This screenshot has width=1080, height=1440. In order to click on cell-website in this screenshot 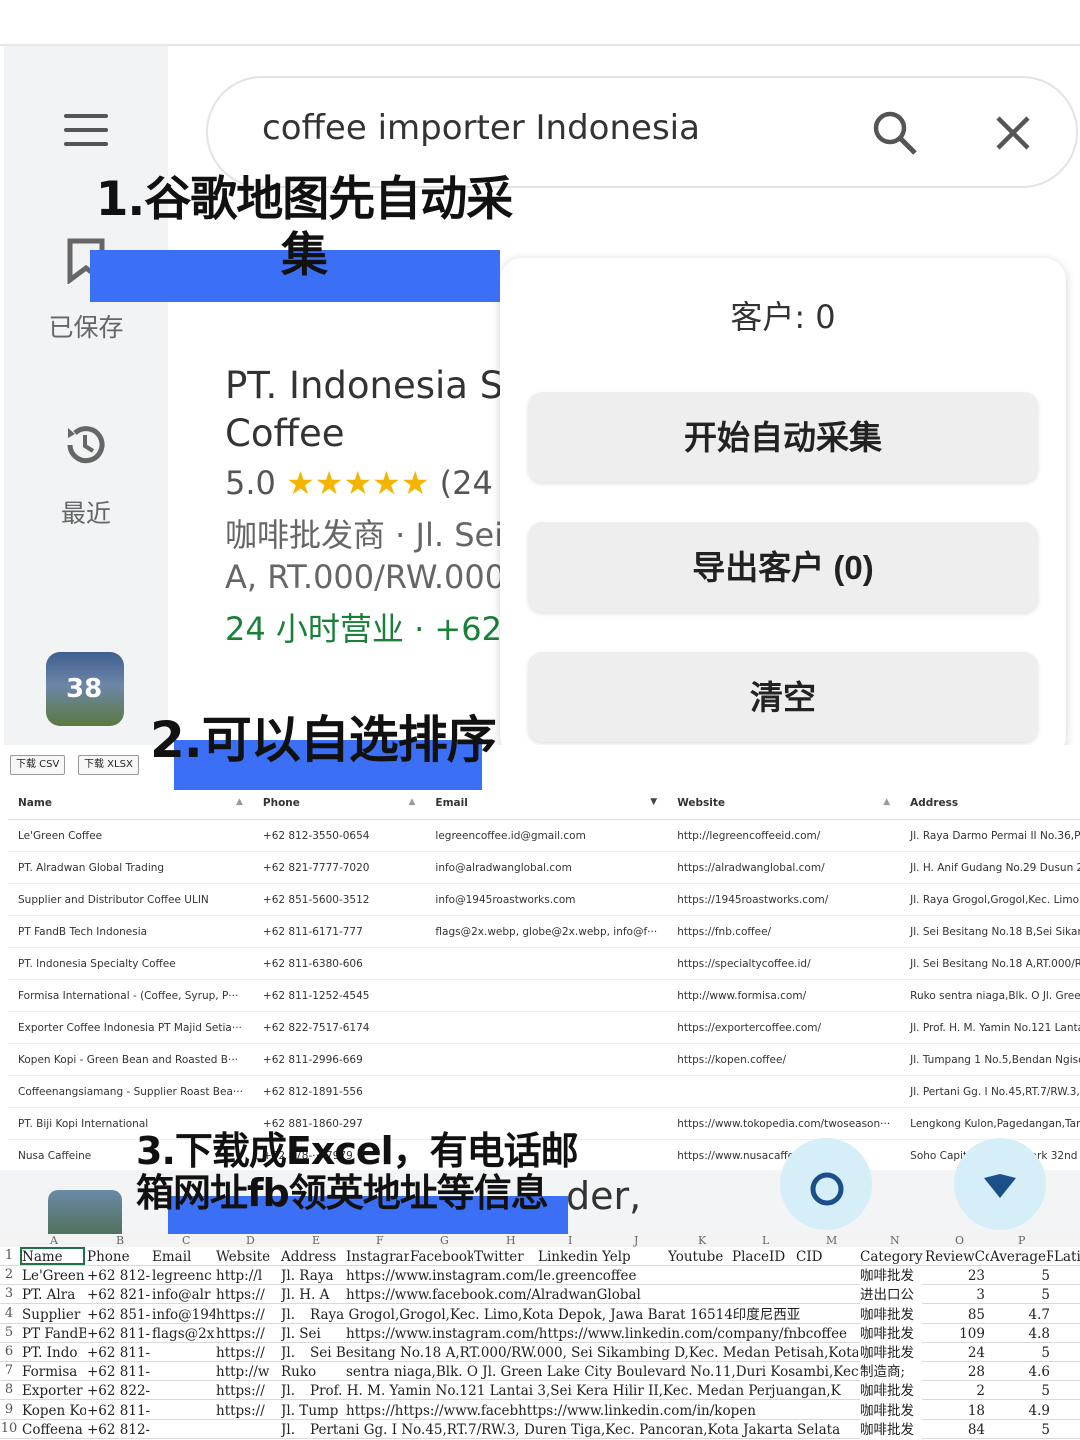, I will do `click(784, 1091)`.